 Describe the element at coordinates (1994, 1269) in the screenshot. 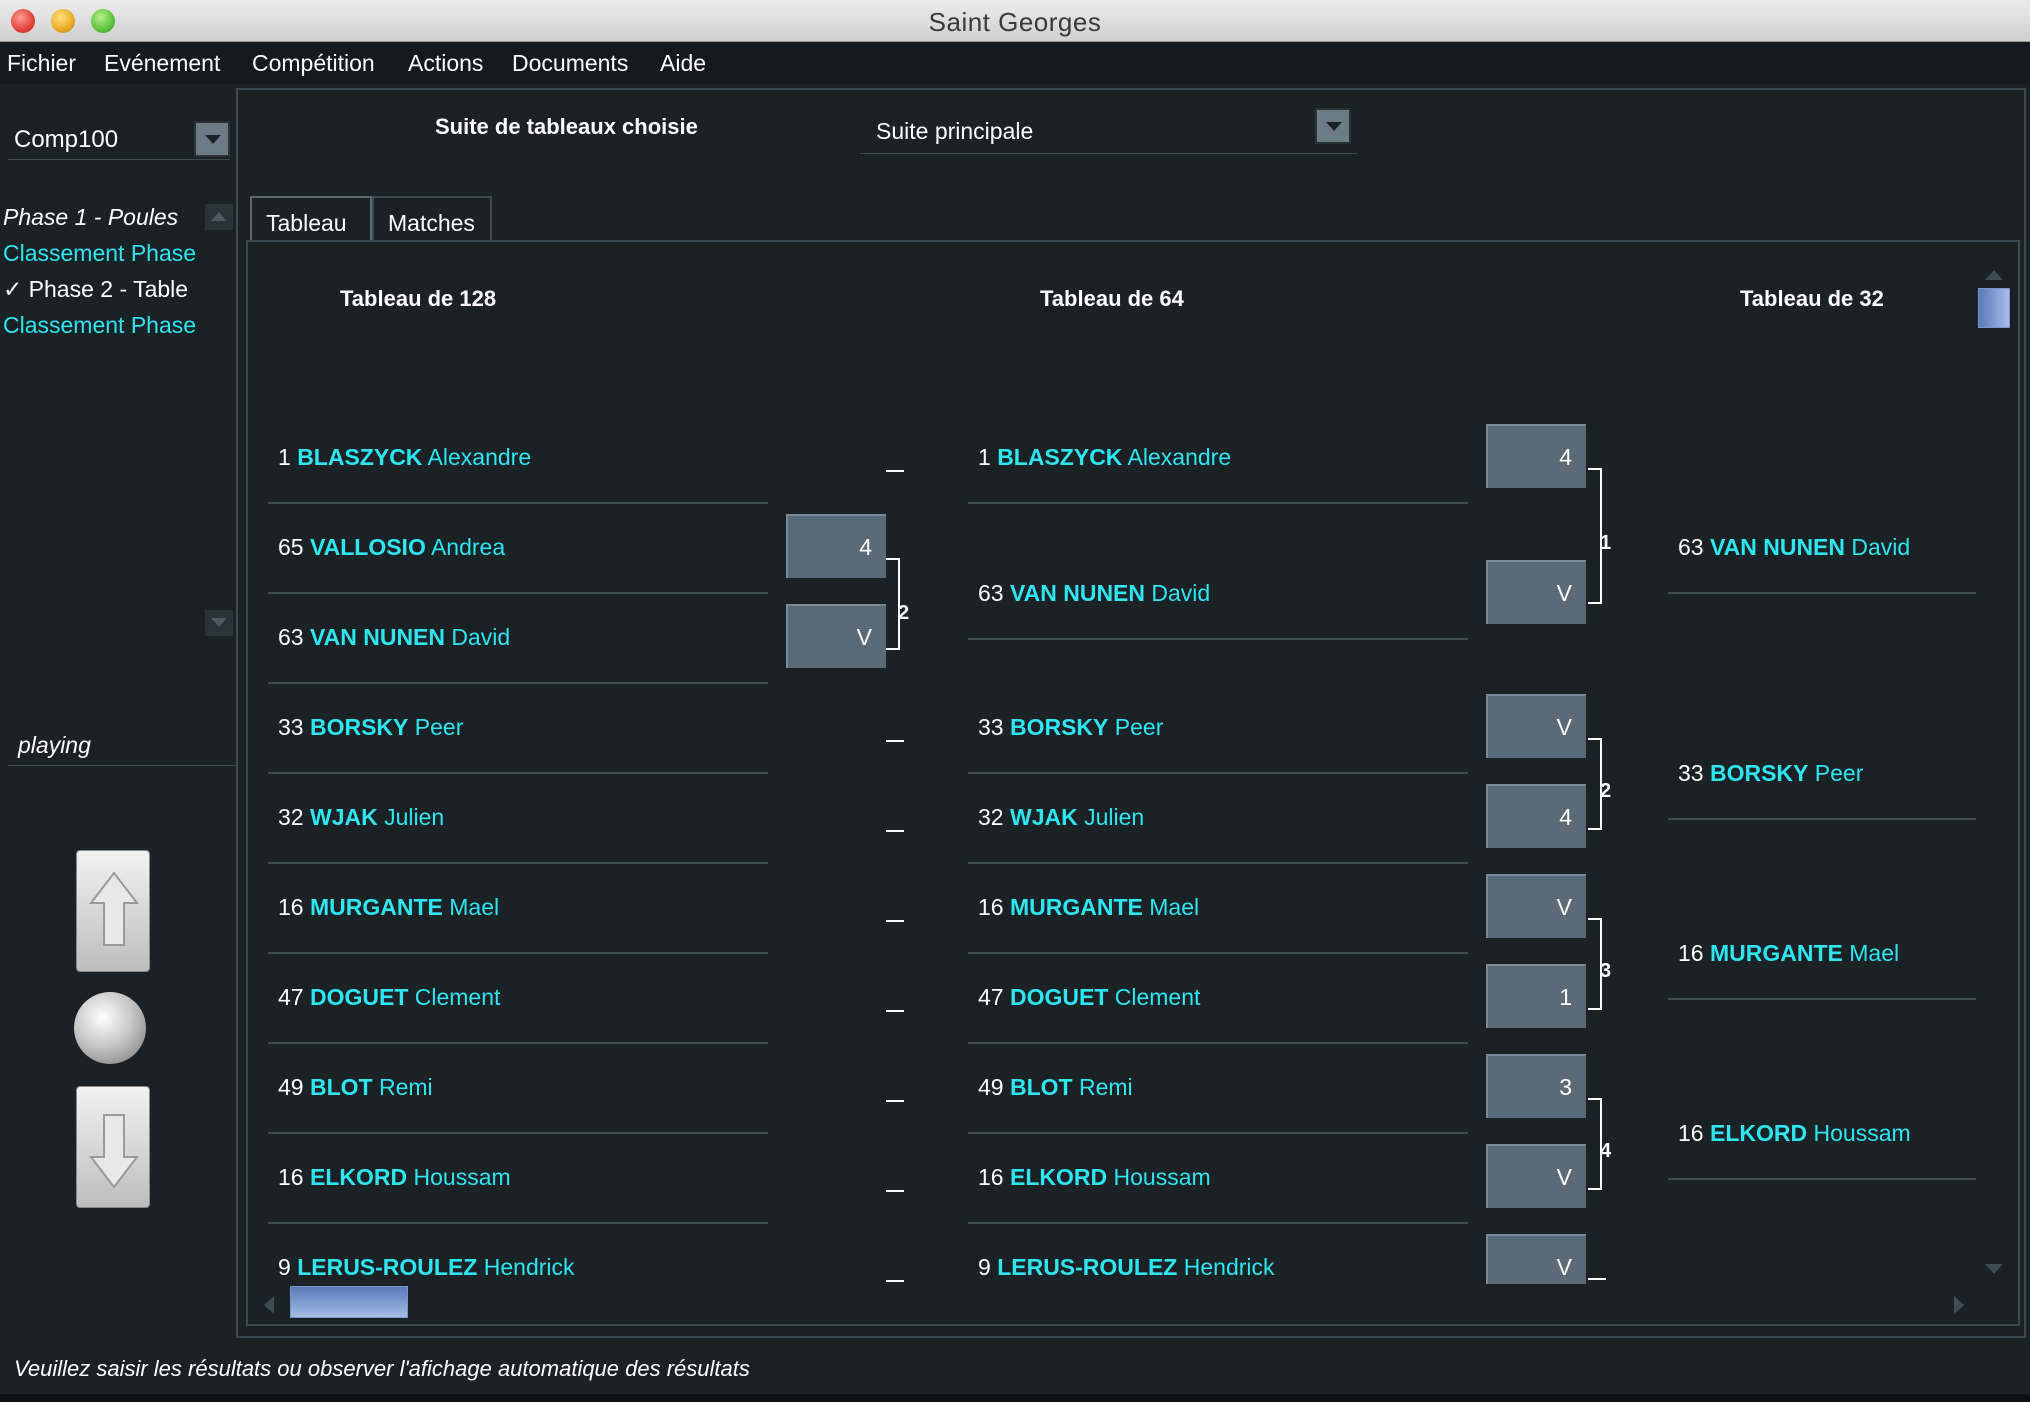

I see `scroll-down-icon` at that location.